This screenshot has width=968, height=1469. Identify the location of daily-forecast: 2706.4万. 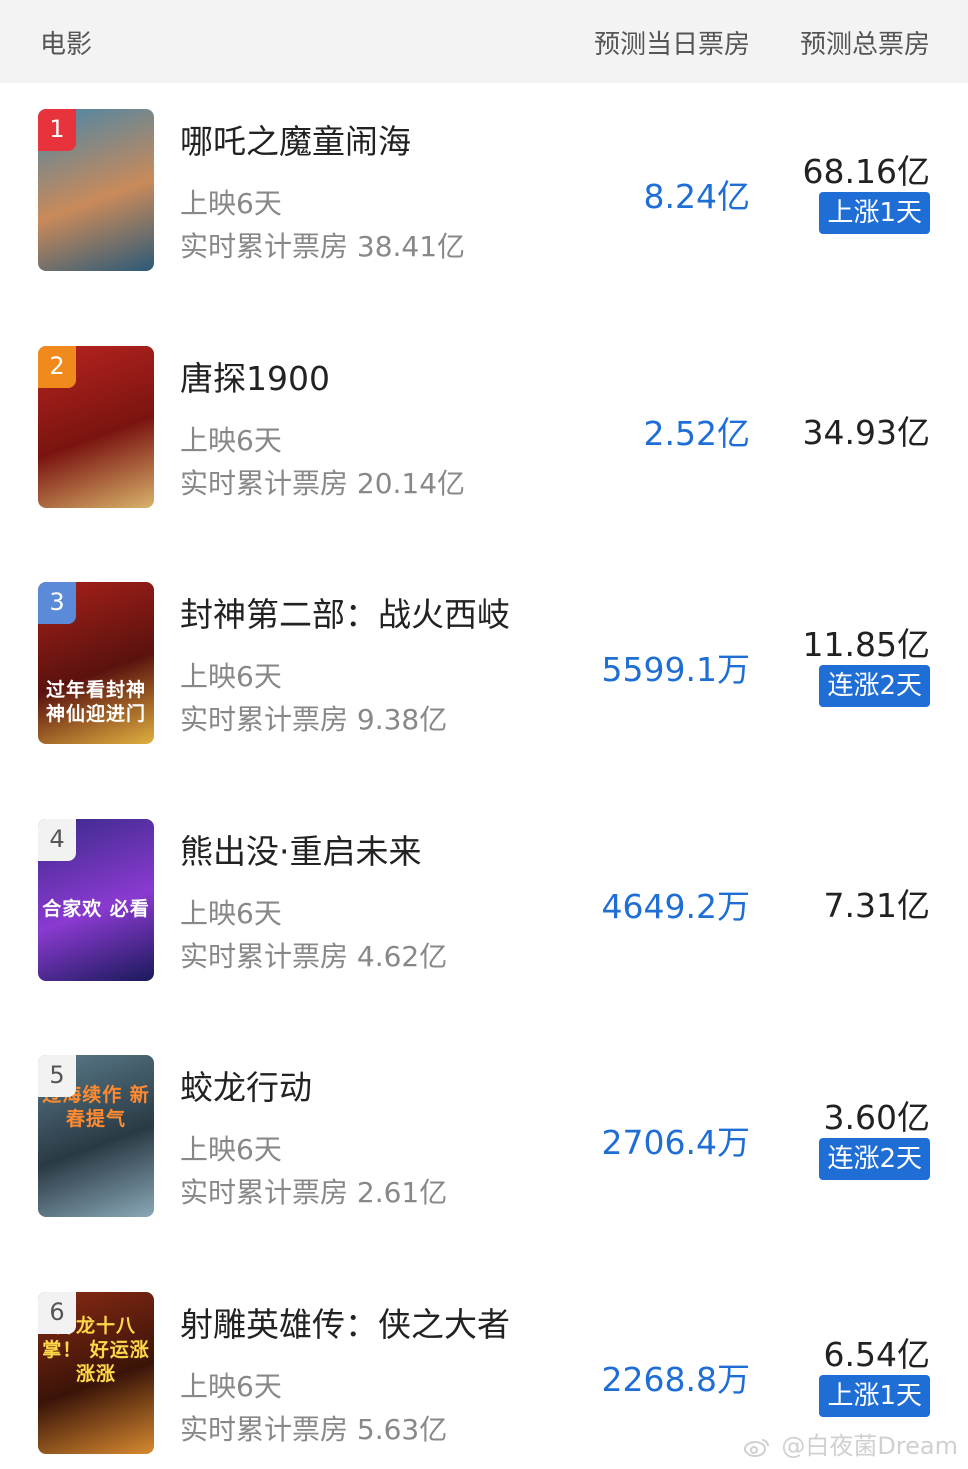
(675, 1142).